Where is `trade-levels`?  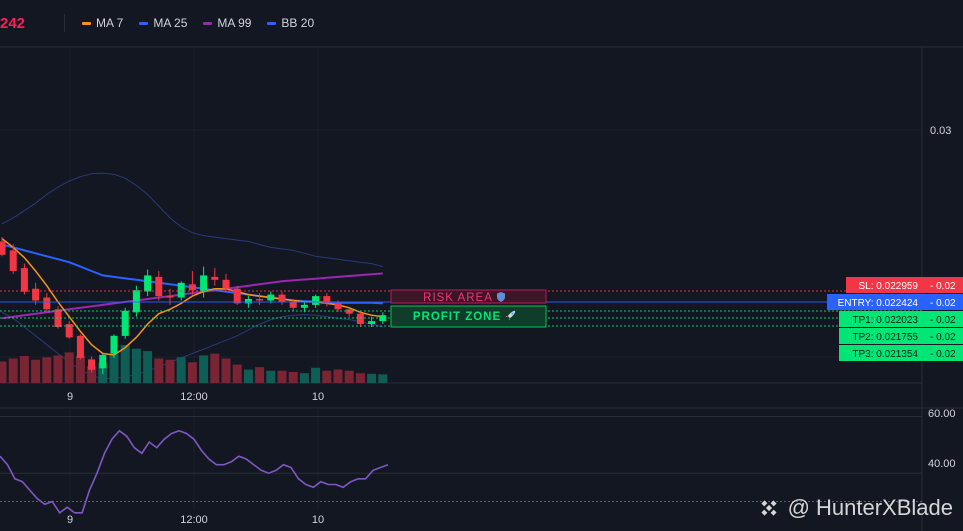 trade-levels is located at coordinates (461, 308).